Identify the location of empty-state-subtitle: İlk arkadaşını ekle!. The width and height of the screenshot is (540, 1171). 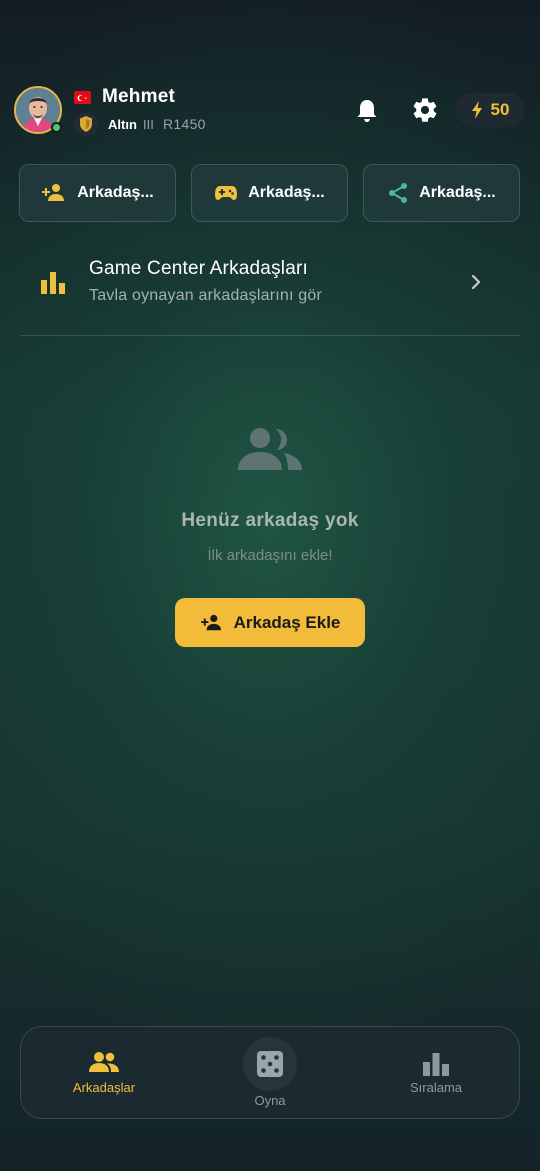
(270, 555).